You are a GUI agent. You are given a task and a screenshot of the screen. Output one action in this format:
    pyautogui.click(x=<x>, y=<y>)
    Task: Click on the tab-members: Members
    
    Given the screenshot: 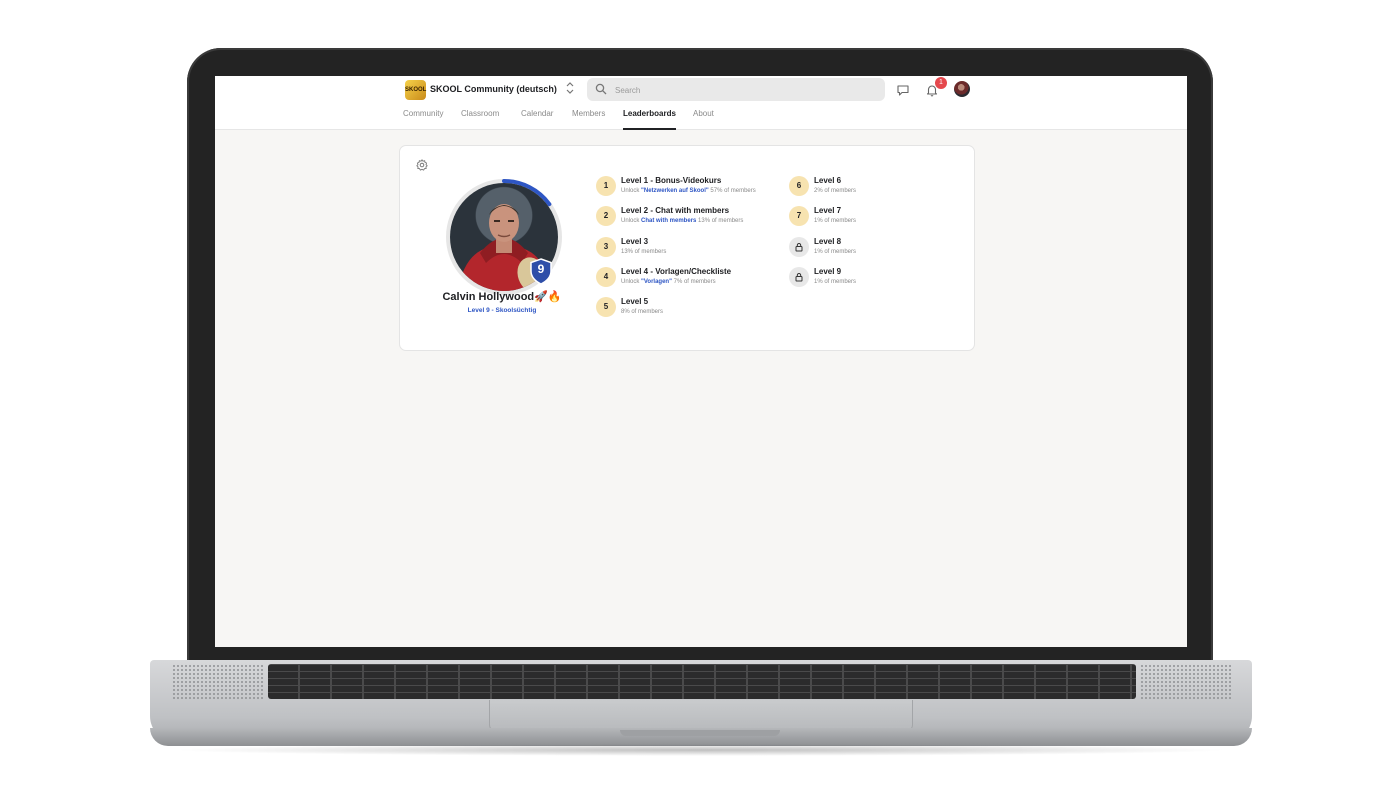 What is the action you would take?
    pyautogui.click(x=588, y=118)
    